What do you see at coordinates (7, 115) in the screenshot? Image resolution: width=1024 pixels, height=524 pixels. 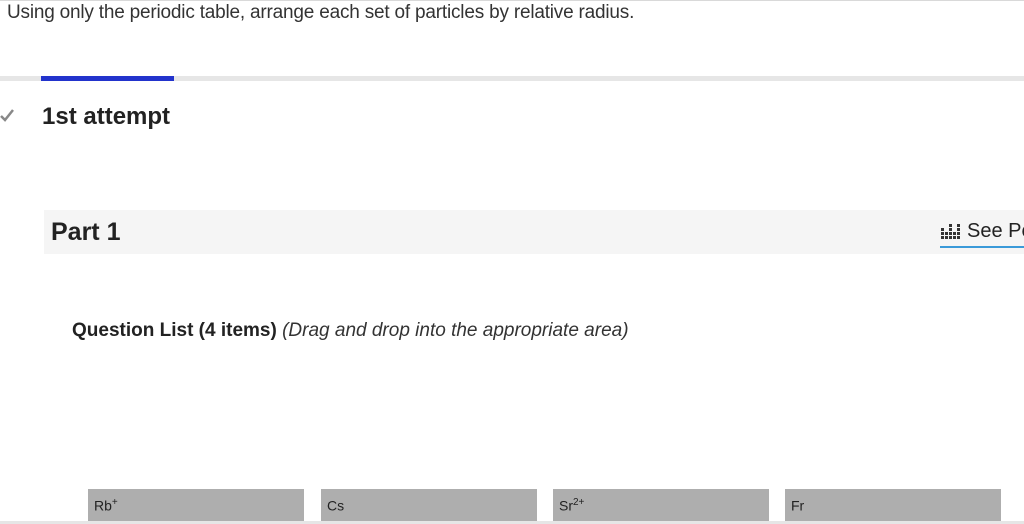 I see `checkmark-icon` at bounding box center [7, 115].